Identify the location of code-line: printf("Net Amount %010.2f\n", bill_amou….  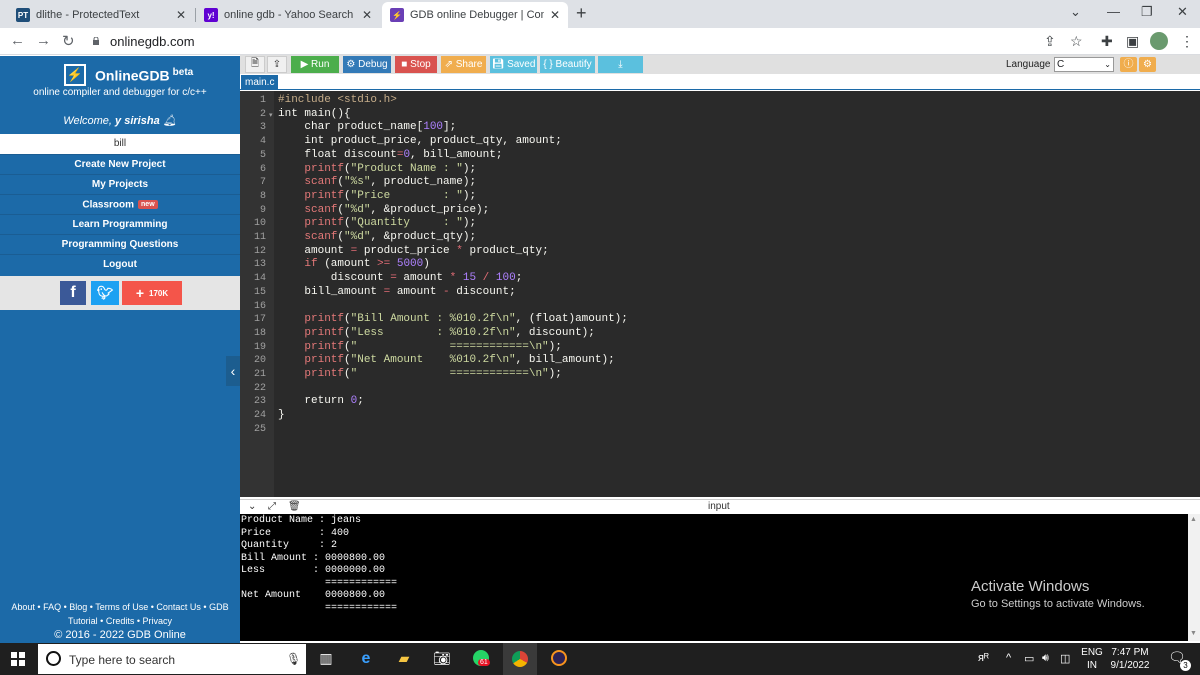
(446, 360).